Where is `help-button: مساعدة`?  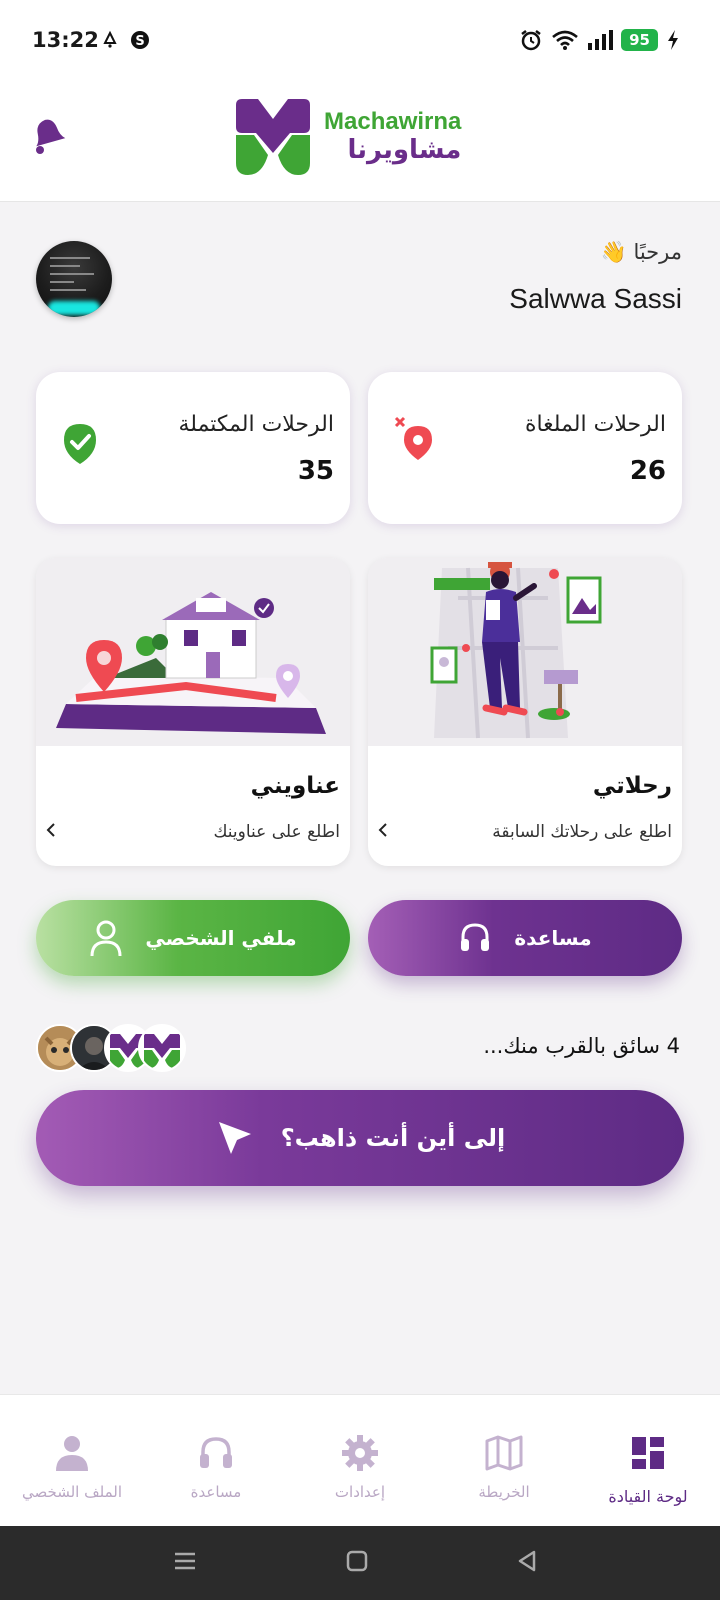 help-button: مساعدة is located at coordinates (525, 938).